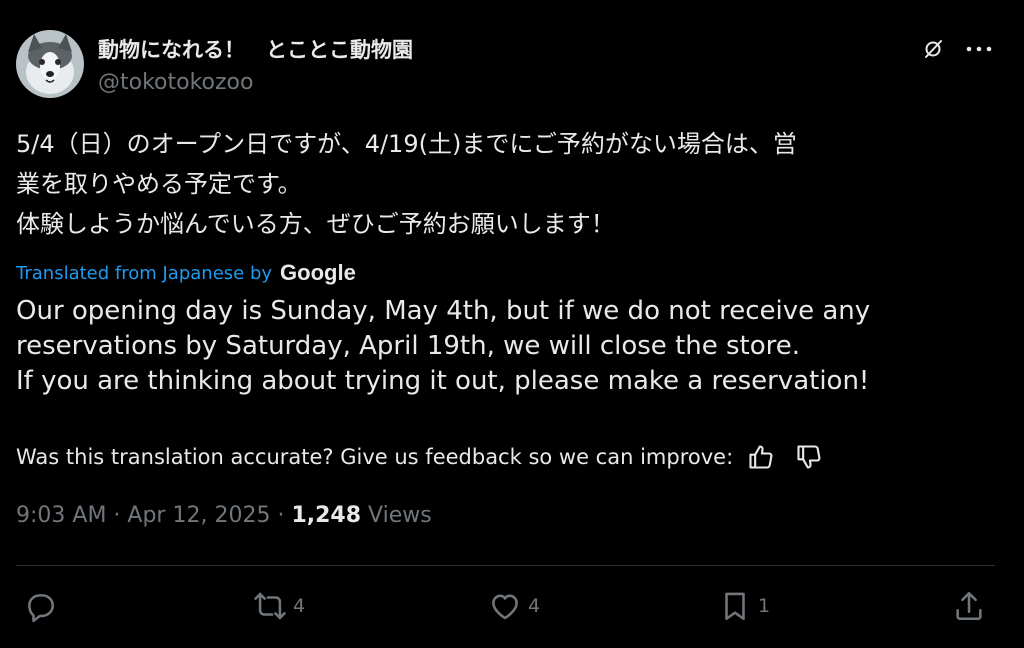 This screenshot has width=1024, height=648. What do you see at coordinates (761, 457) in the screenshot?
I see `thumbs-up-icon` at bounding box center [761, 457].